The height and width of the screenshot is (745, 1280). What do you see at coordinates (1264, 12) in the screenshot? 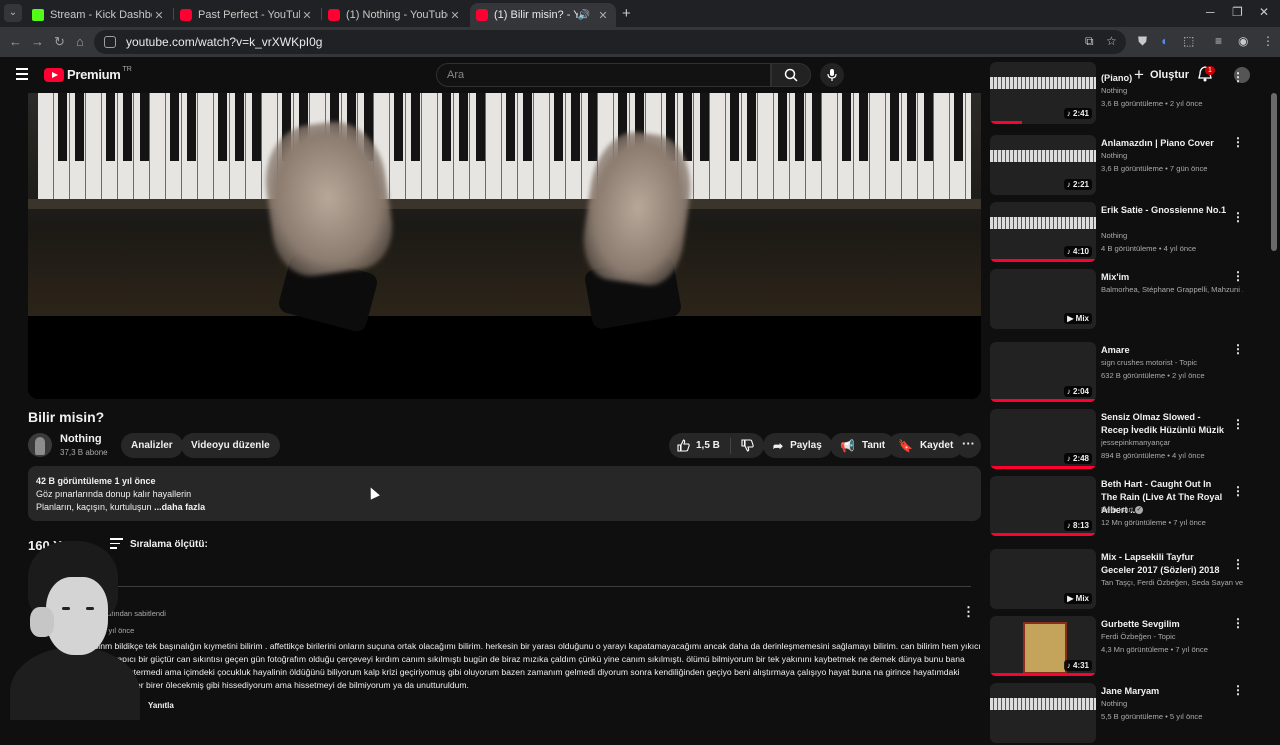
I see `close-window-icon: ✕` at bounding box center [1264, 12].